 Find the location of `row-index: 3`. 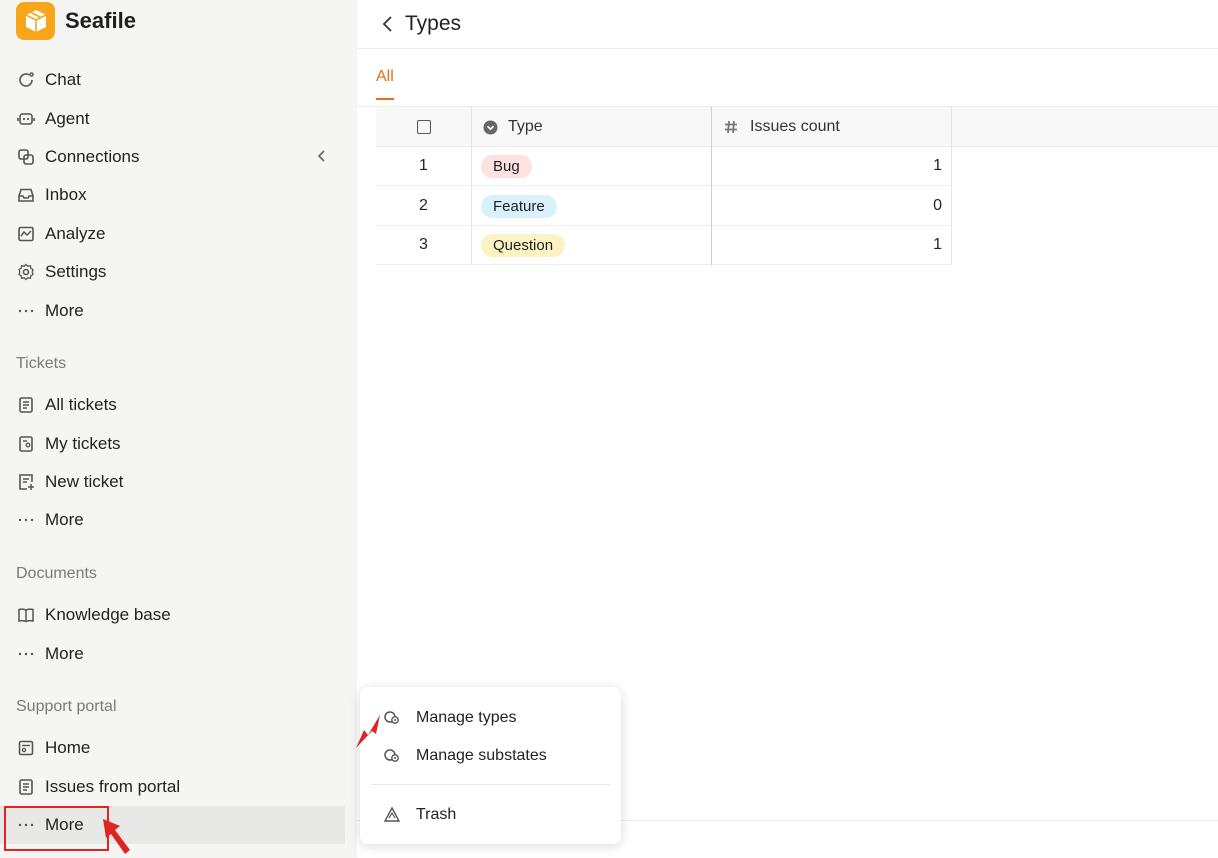

row-index: 3 is located at coordinates (423, 245).